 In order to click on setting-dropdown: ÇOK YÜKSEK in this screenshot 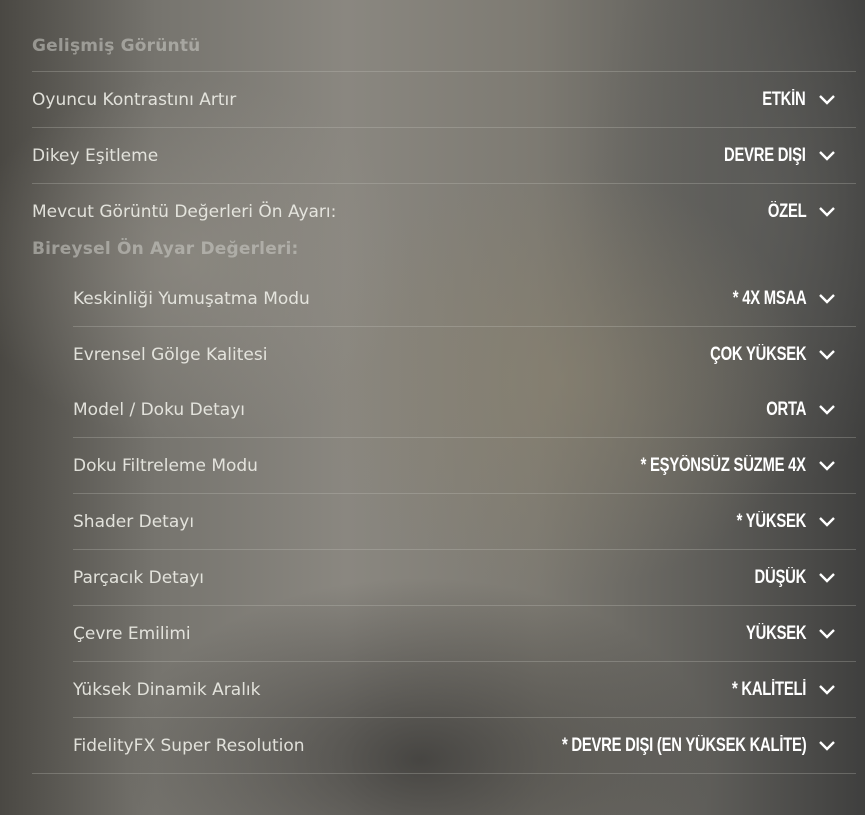, I will do `click(769, 355)`.